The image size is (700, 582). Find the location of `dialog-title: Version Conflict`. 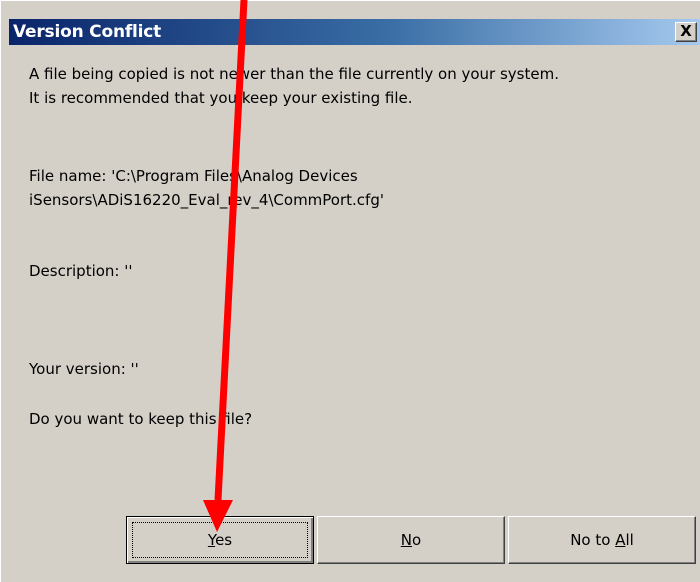

dialog-title: Version Conflict is located at coordinates (87, 32).